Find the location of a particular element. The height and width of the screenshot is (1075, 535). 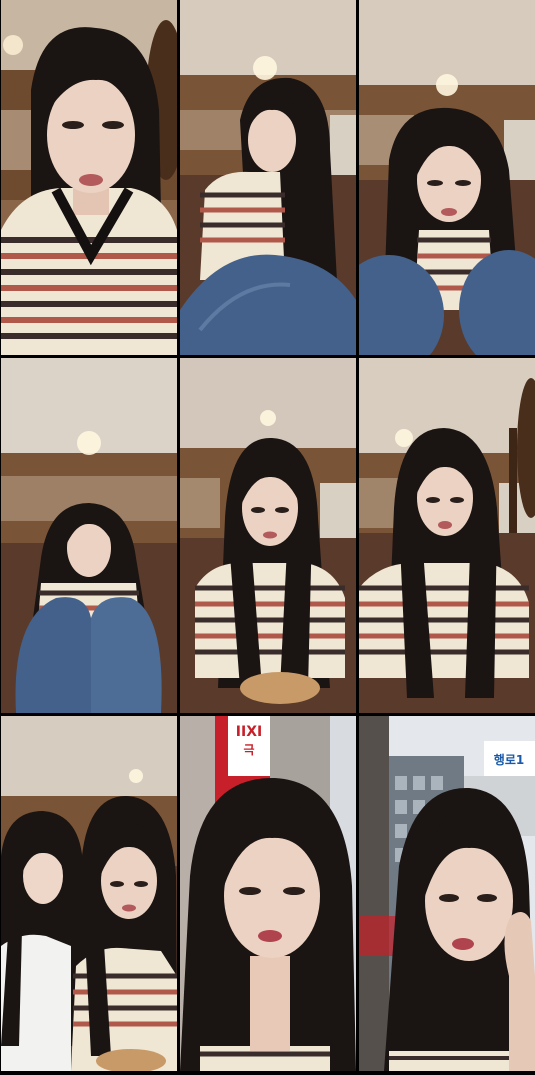

tile-7-image is located at coordinates (89, 893).